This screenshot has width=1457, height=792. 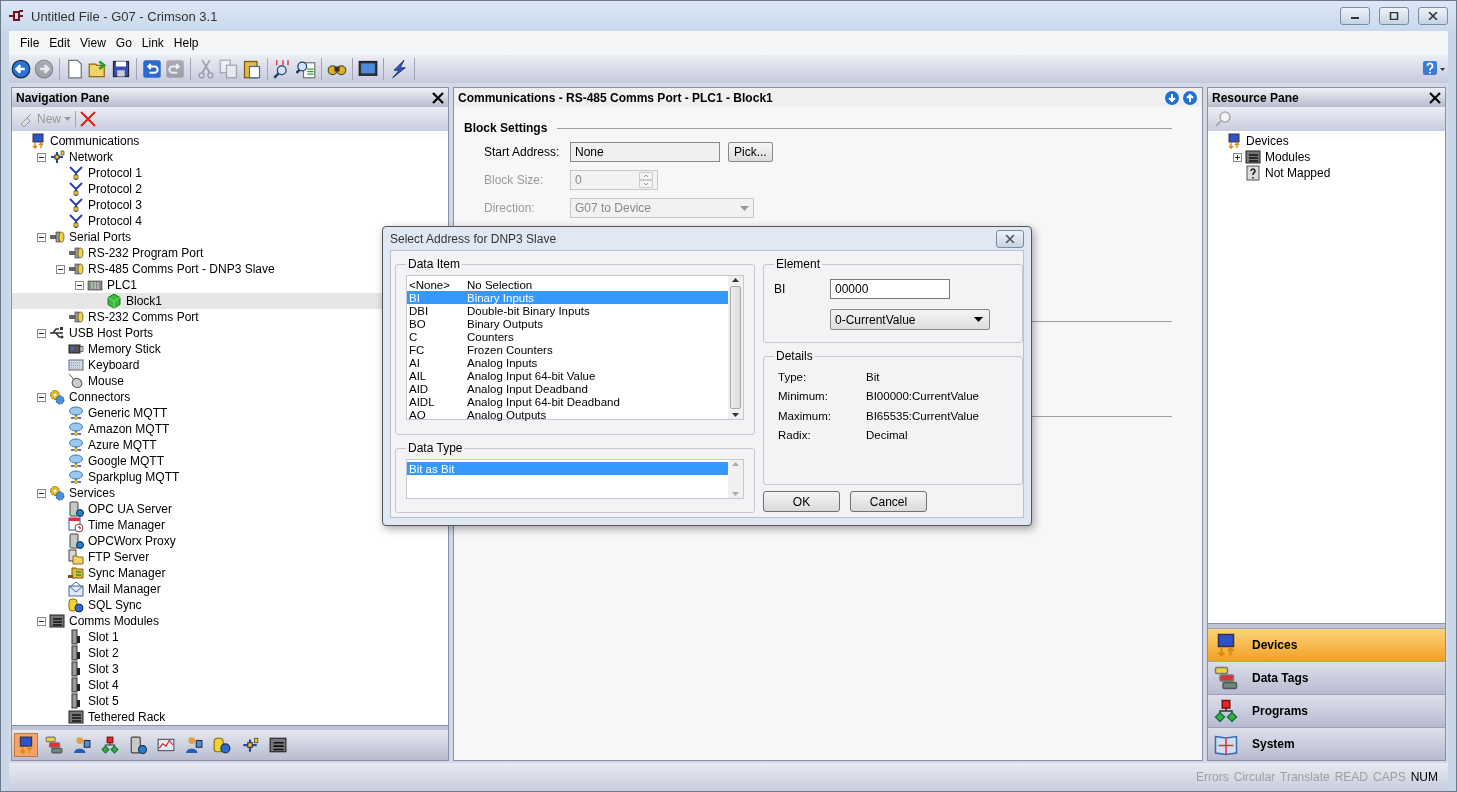 I want to click on list-item: AIDL Analog Input 64-bit Deadband, so click(x=567, y=401).